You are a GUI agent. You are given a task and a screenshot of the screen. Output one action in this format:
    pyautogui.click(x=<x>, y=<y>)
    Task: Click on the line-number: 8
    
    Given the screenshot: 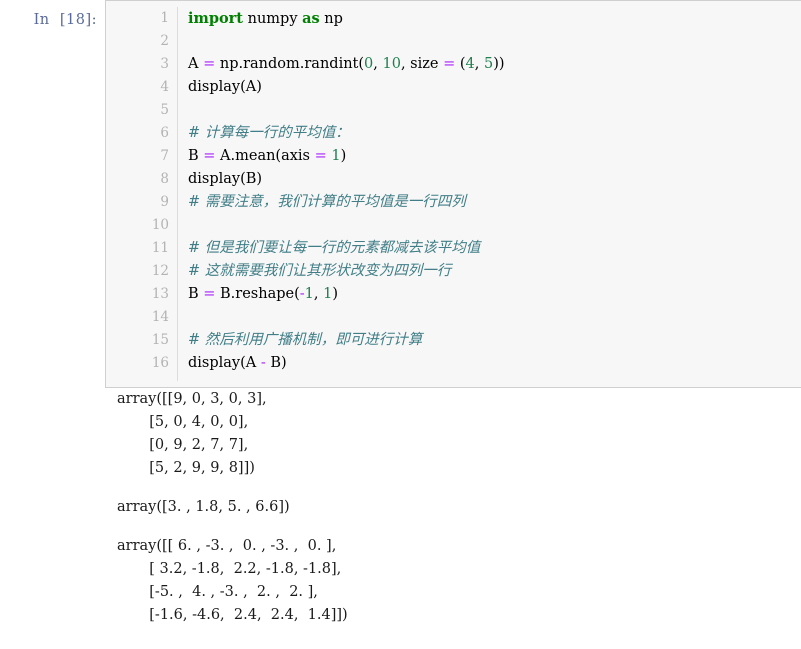 What is the action you would take?
    pyautogui.click(x=164, y=179)
    